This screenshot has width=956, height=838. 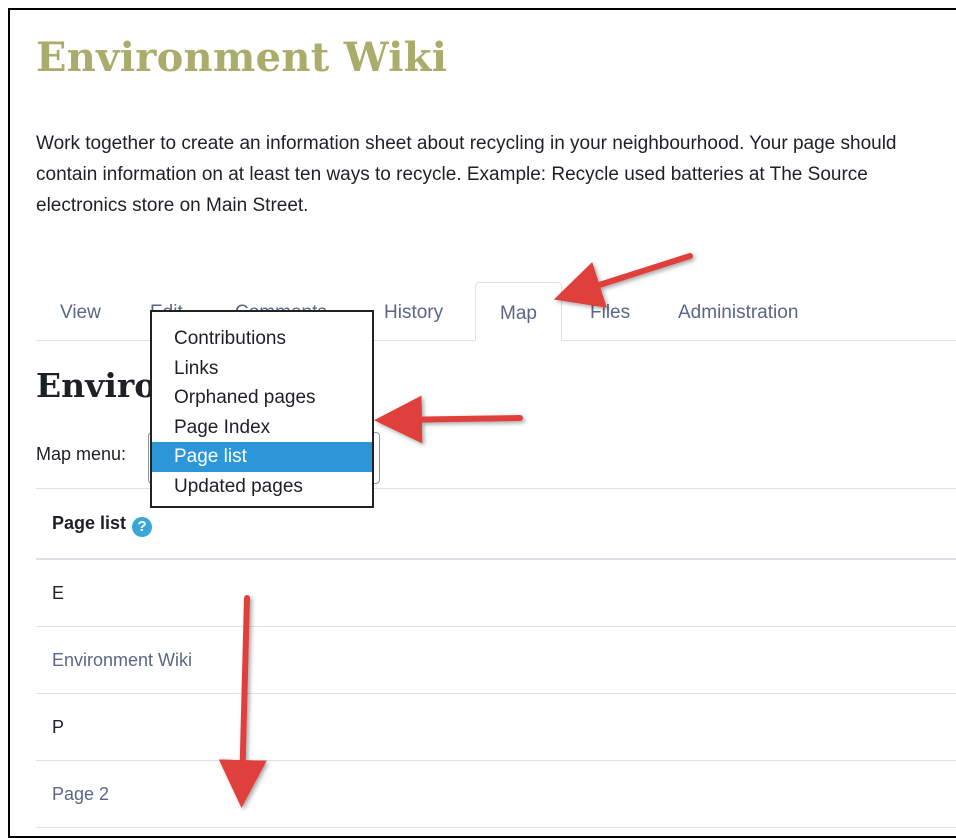 What do you see at coordinates (142, 526) in the screenshot?
I see `help-icon: ?` at bounding box center [142, 526].